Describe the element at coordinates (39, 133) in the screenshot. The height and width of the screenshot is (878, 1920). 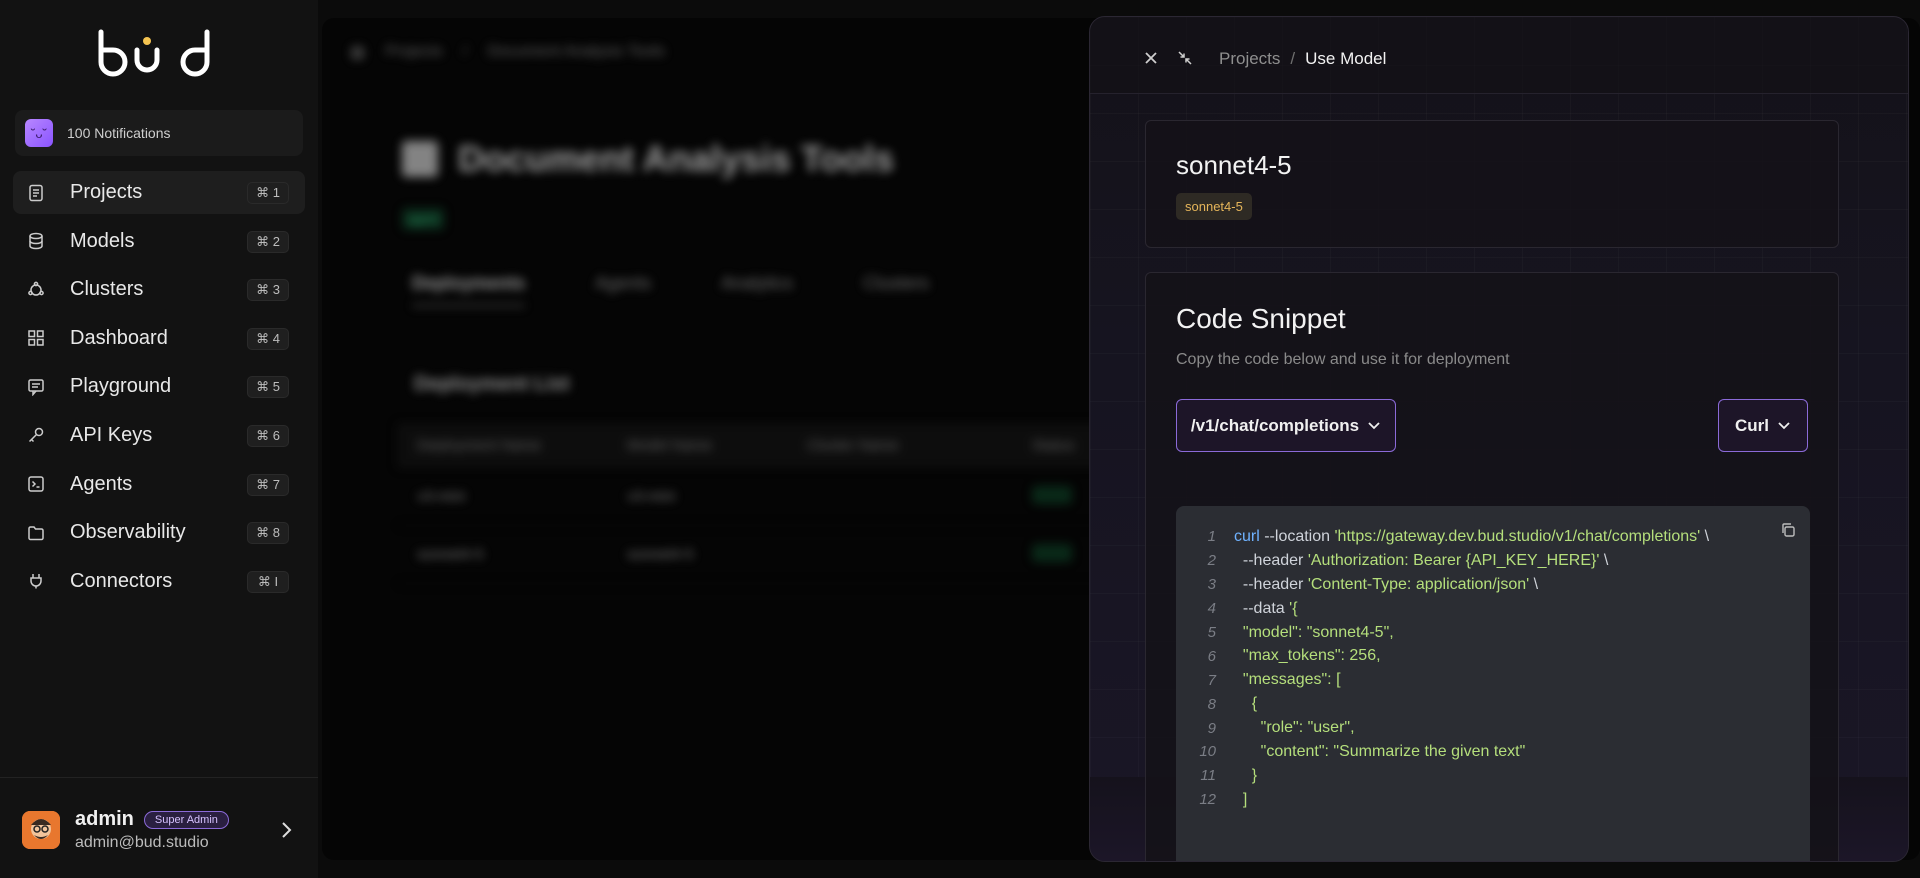
I see `notification-mascot-icon: ˘ᴗ˘` at that location.